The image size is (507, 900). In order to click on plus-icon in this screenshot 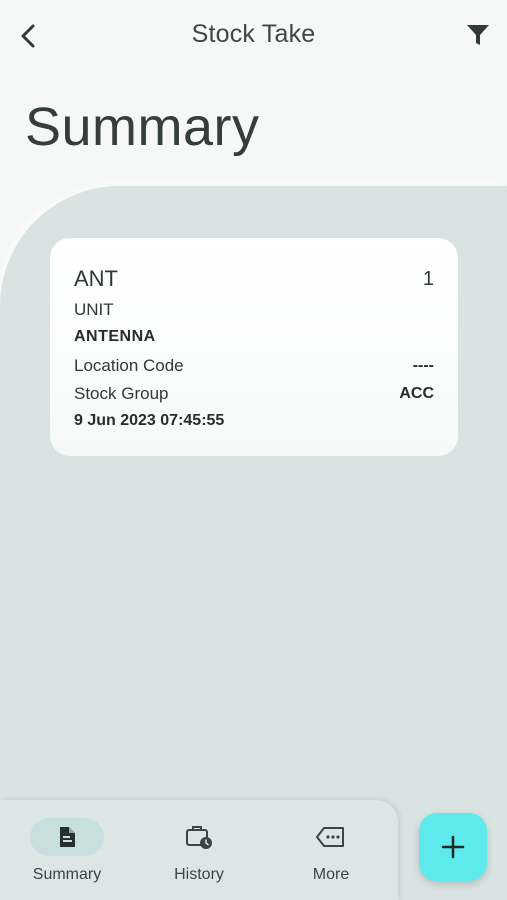, I will do `click(453, 847)`.